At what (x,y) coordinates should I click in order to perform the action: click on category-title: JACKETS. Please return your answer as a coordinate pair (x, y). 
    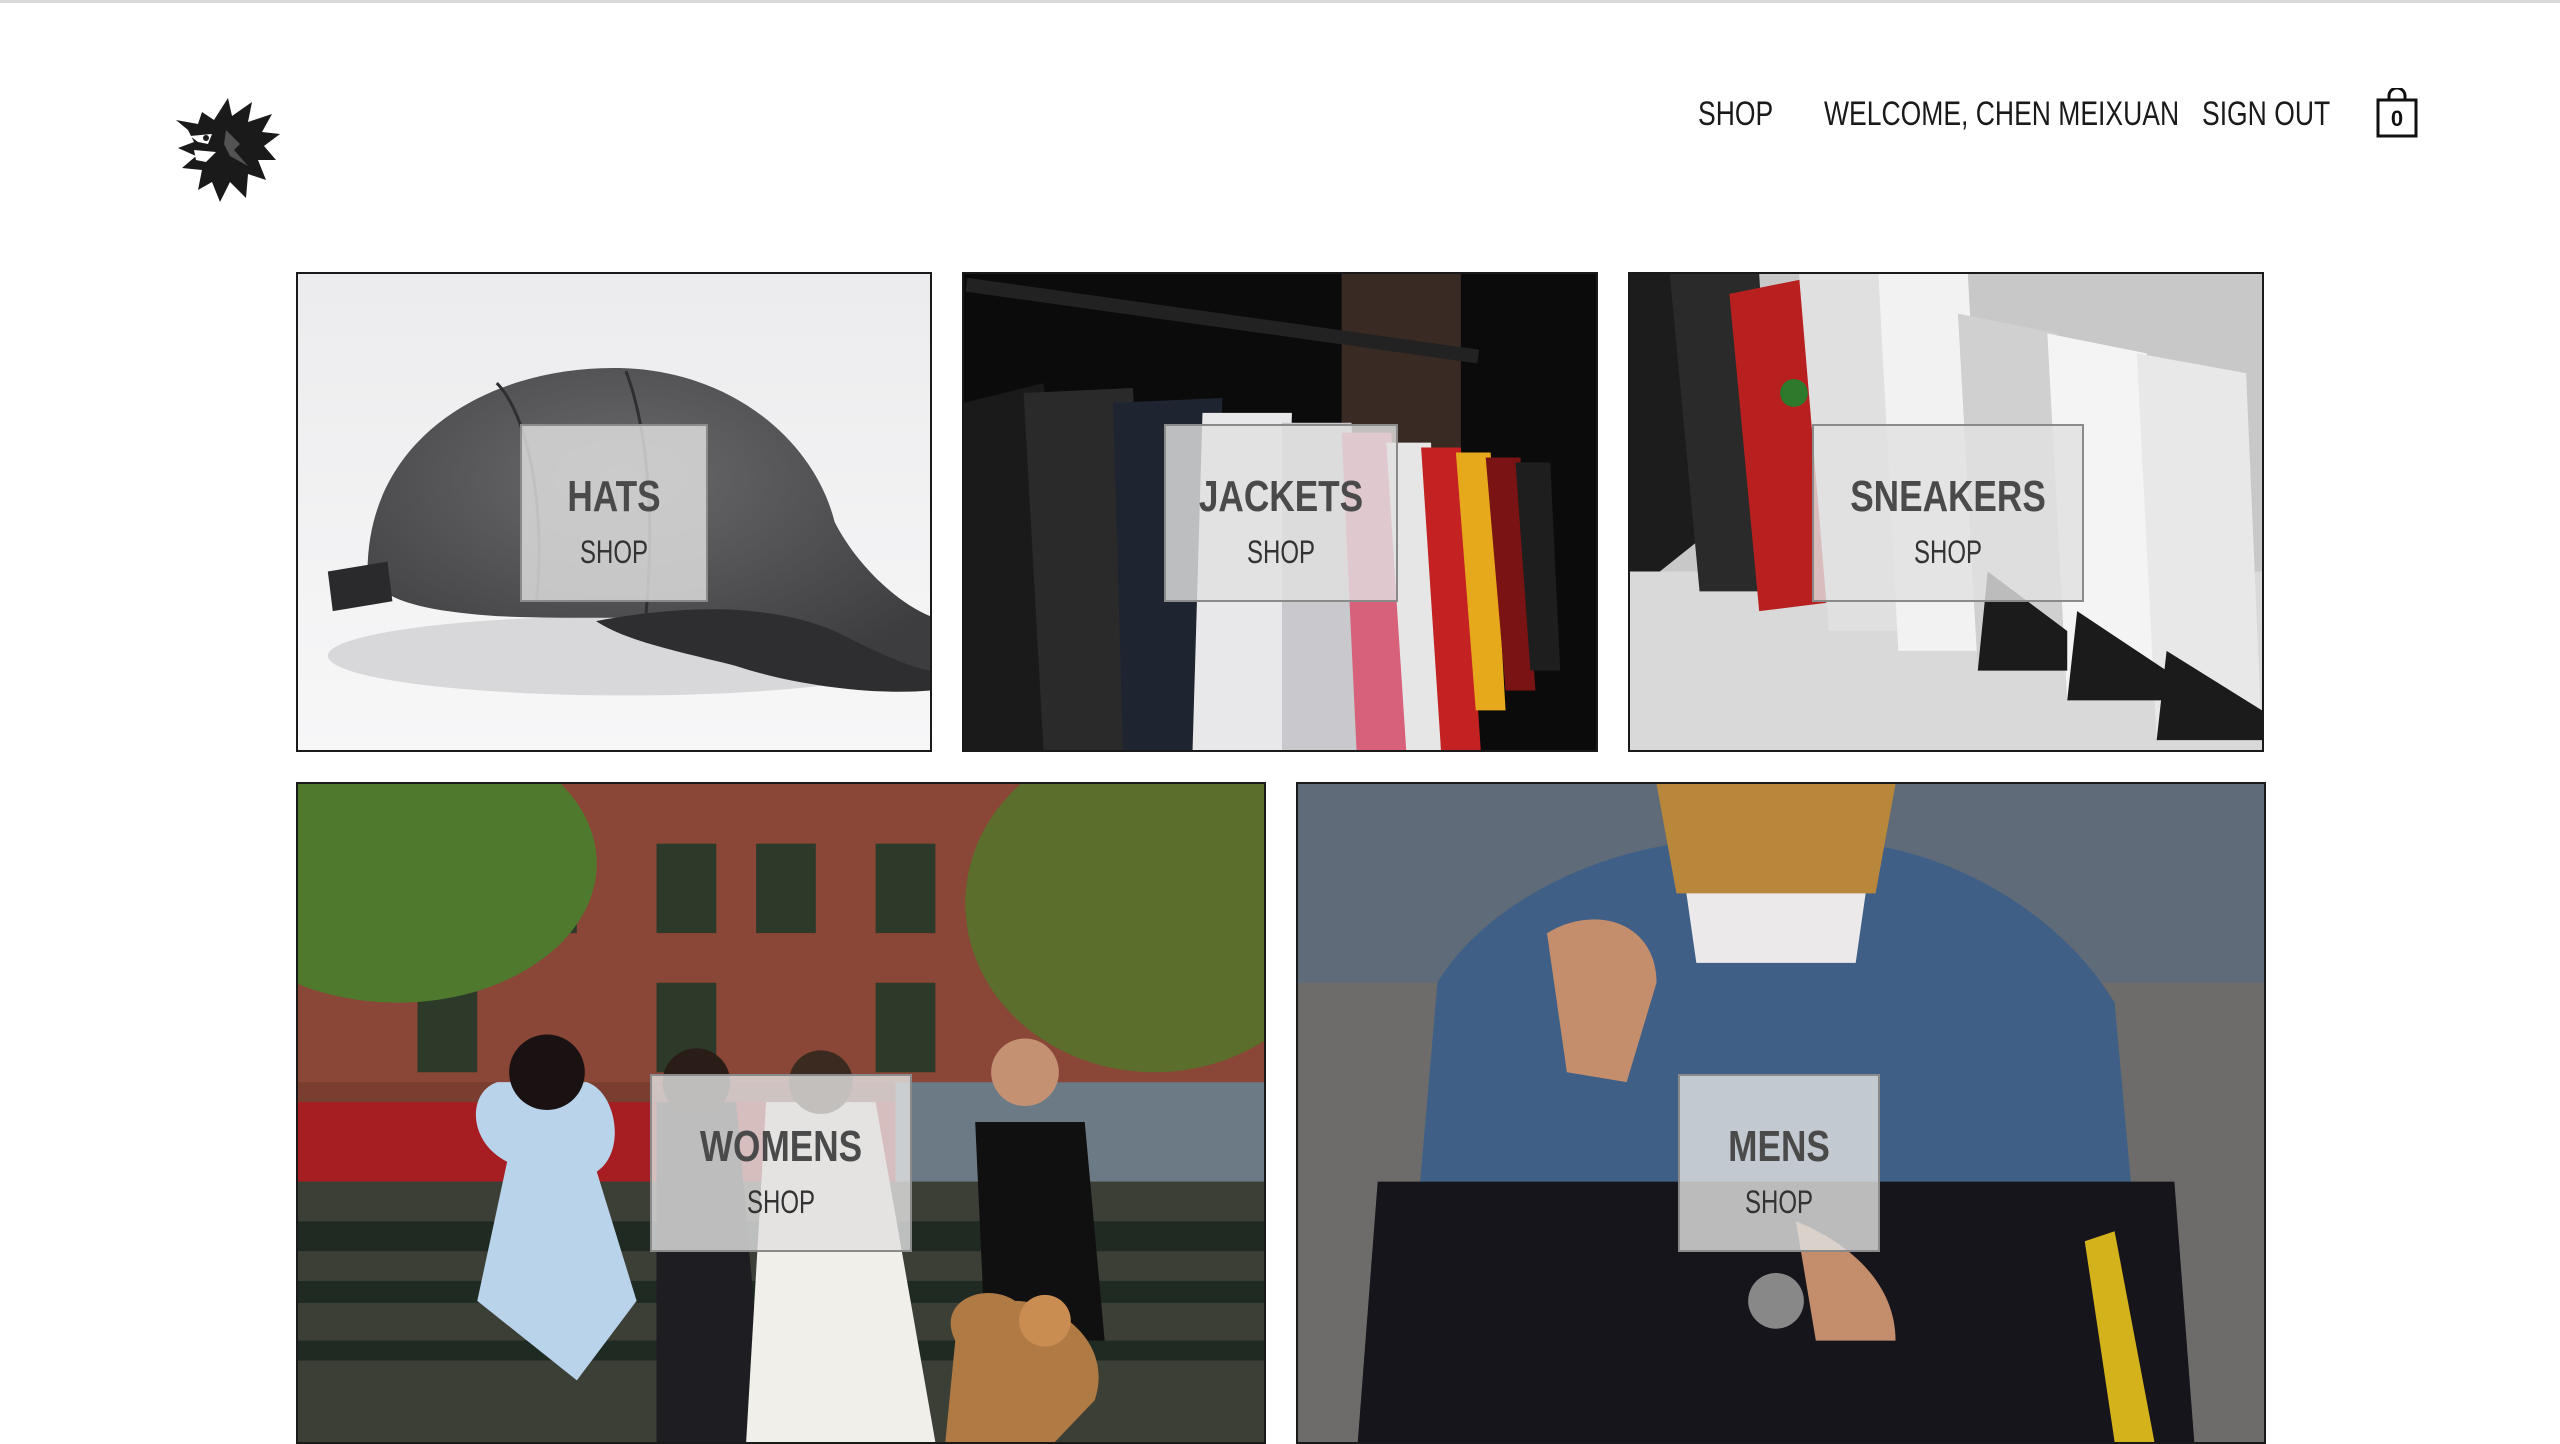
    Looking at the image, I should click on (1281, 496).